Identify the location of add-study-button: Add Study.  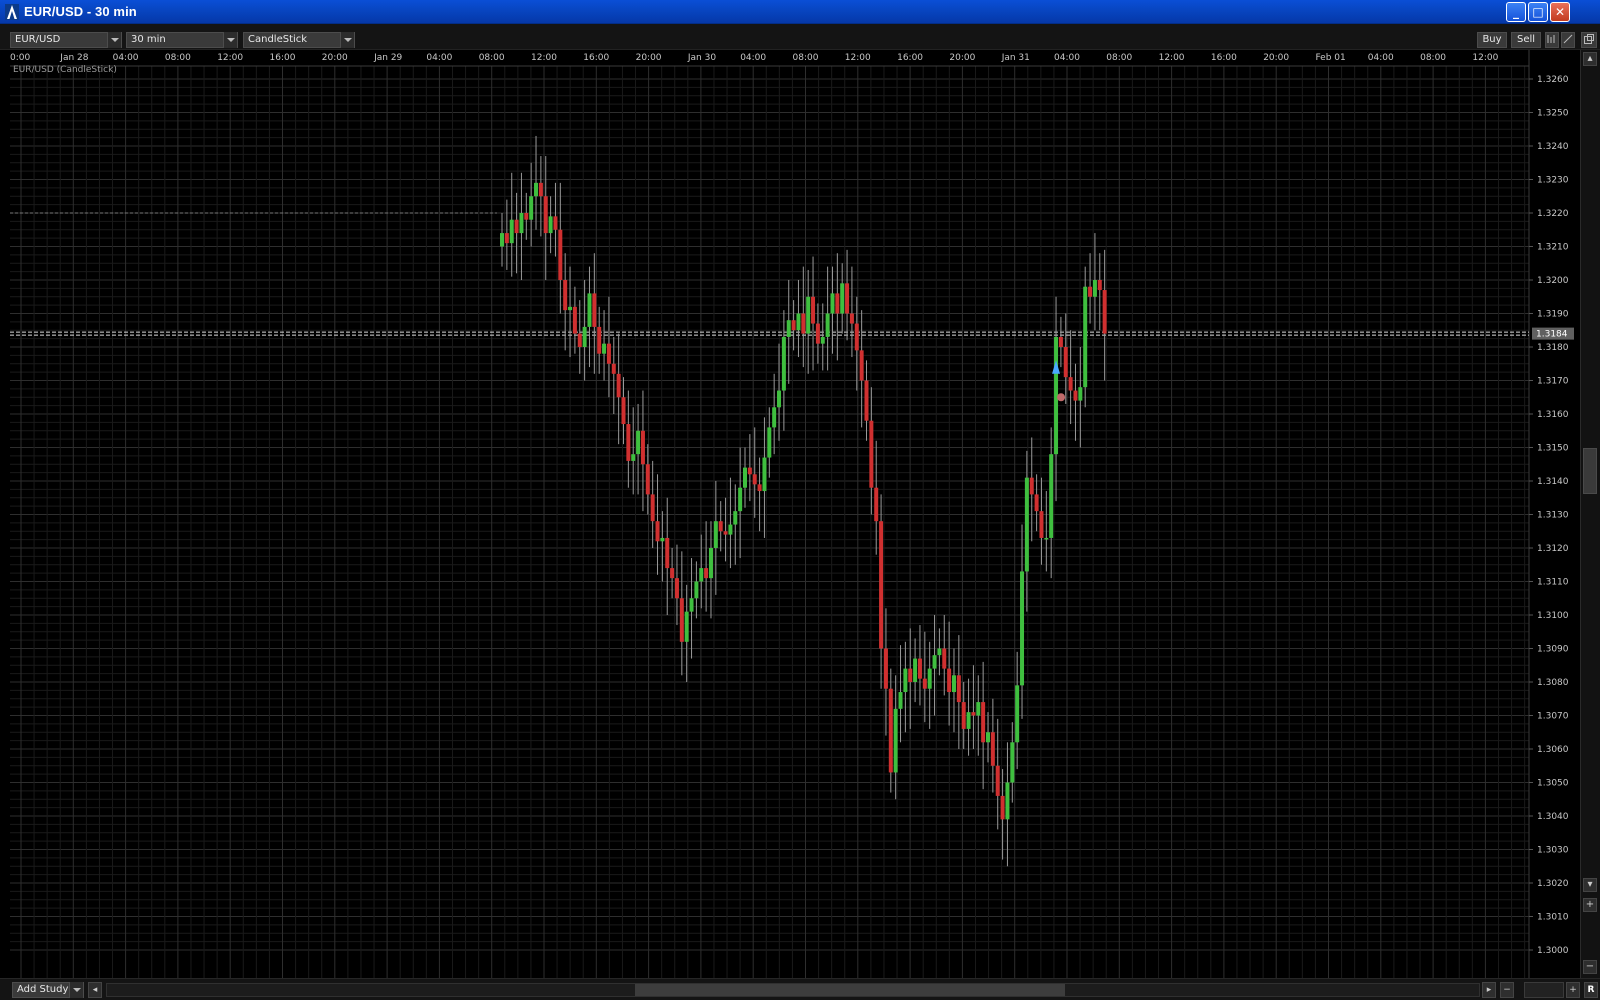
(48, 990).